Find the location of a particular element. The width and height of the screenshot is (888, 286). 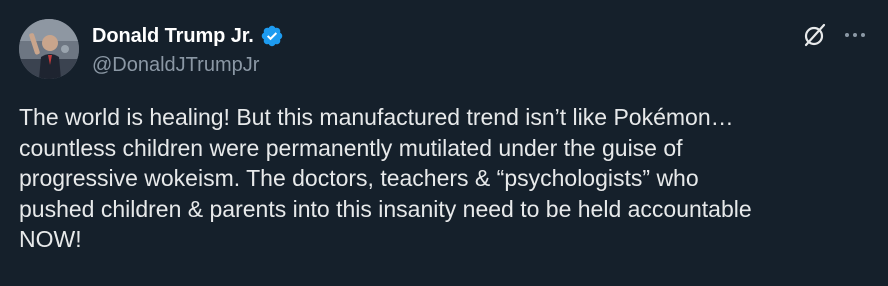

author-display-name: Donald Trump Jr. is located at coordinates (173, 36).